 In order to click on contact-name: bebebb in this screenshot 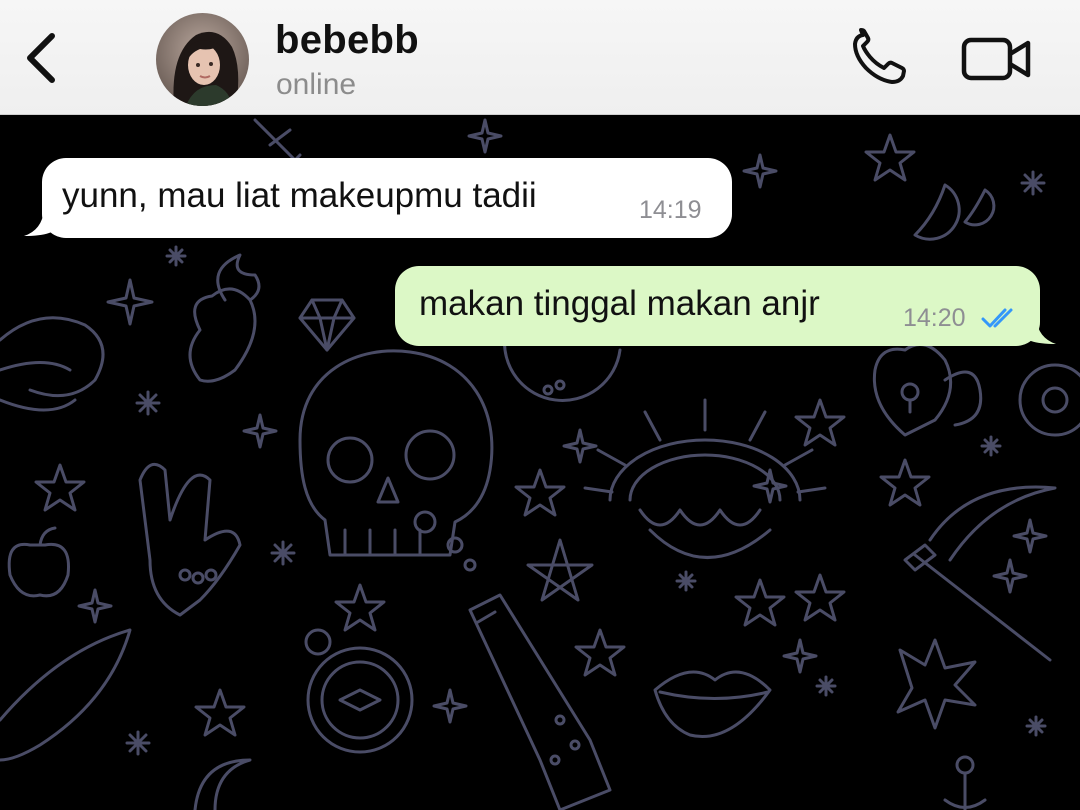, I will do `click(347, 40)`.